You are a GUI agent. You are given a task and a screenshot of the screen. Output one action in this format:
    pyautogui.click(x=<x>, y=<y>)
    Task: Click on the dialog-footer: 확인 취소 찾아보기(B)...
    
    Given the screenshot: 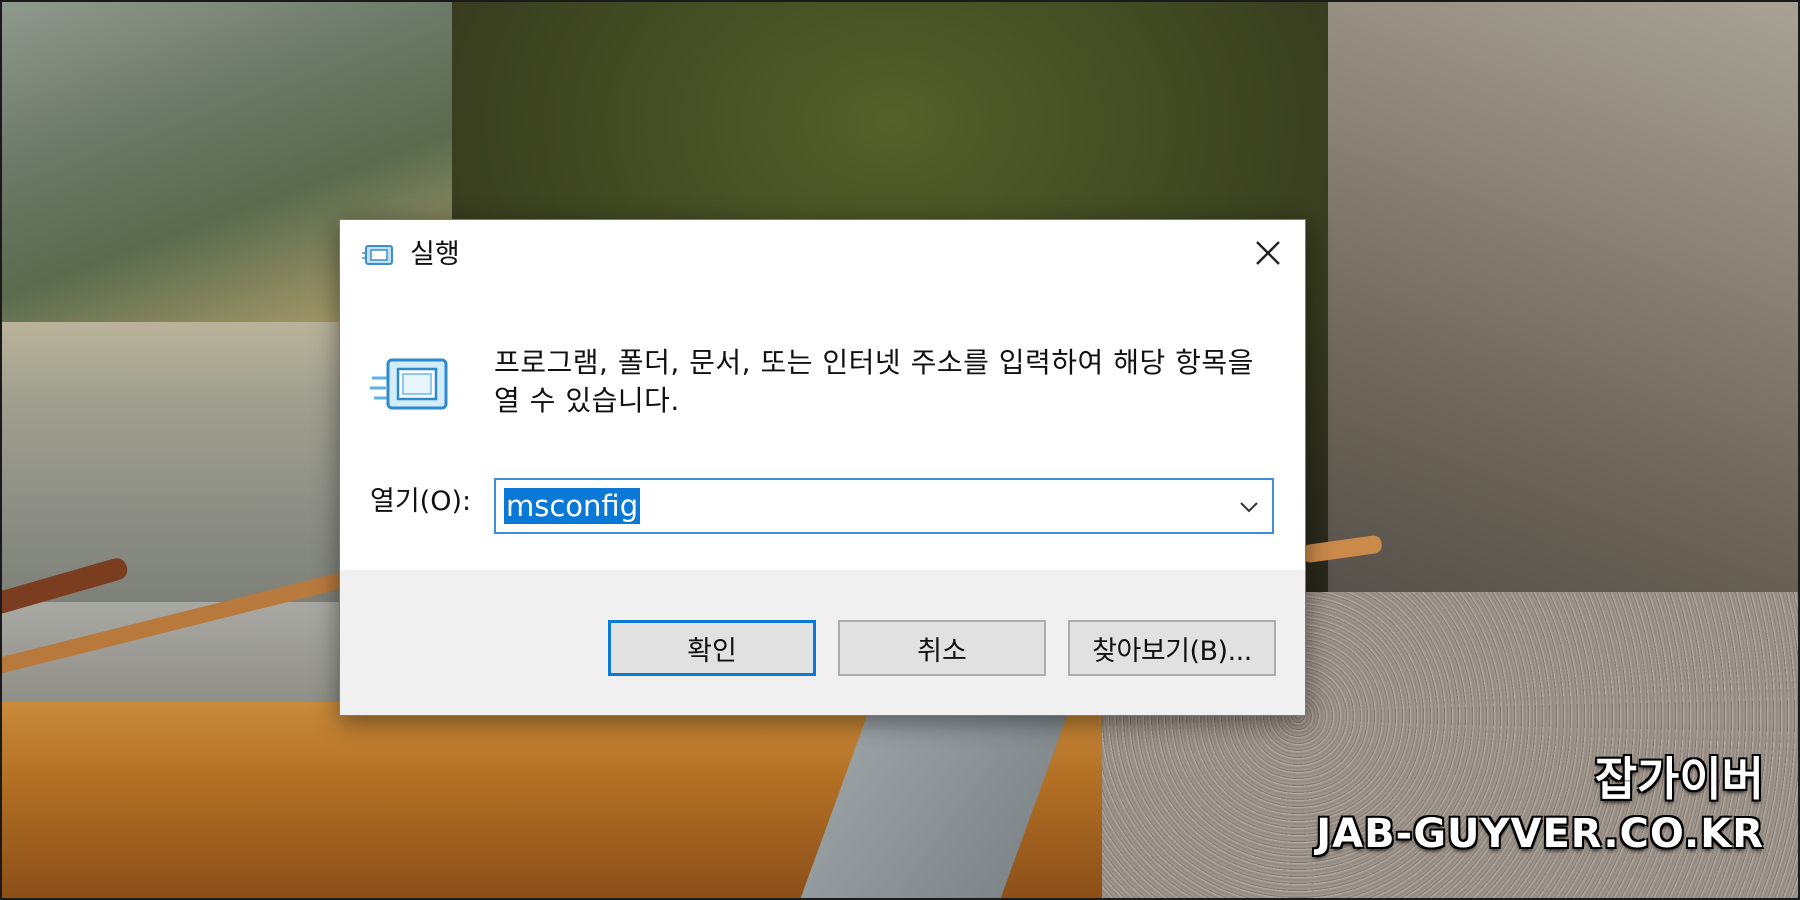 What is the action you would take?
    pyautogui.click(x=822, y=642)
    